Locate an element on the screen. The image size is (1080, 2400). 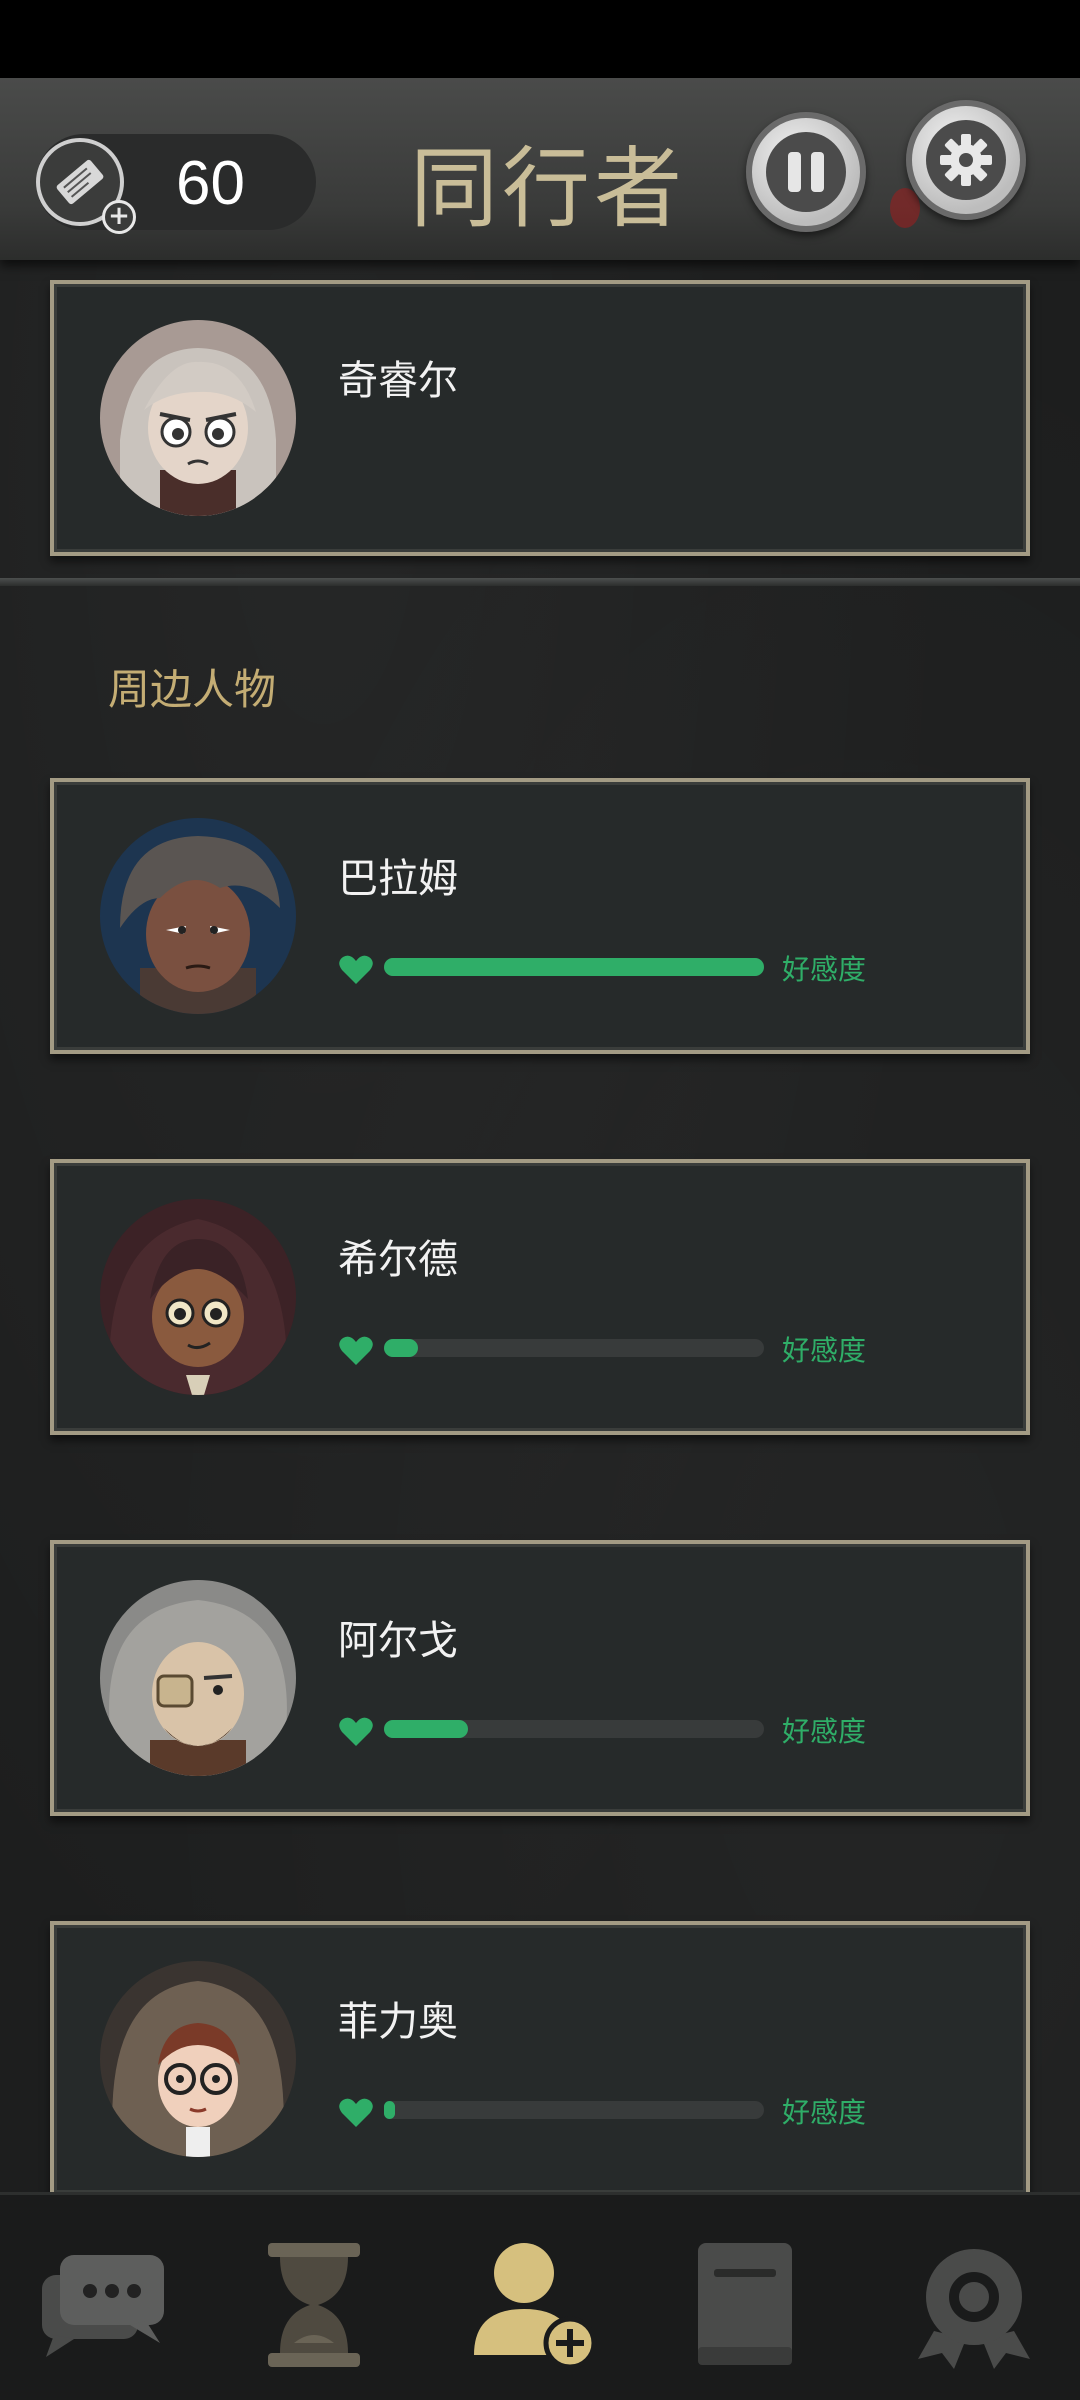
blood-splatter is located at coordinates (905, 208).